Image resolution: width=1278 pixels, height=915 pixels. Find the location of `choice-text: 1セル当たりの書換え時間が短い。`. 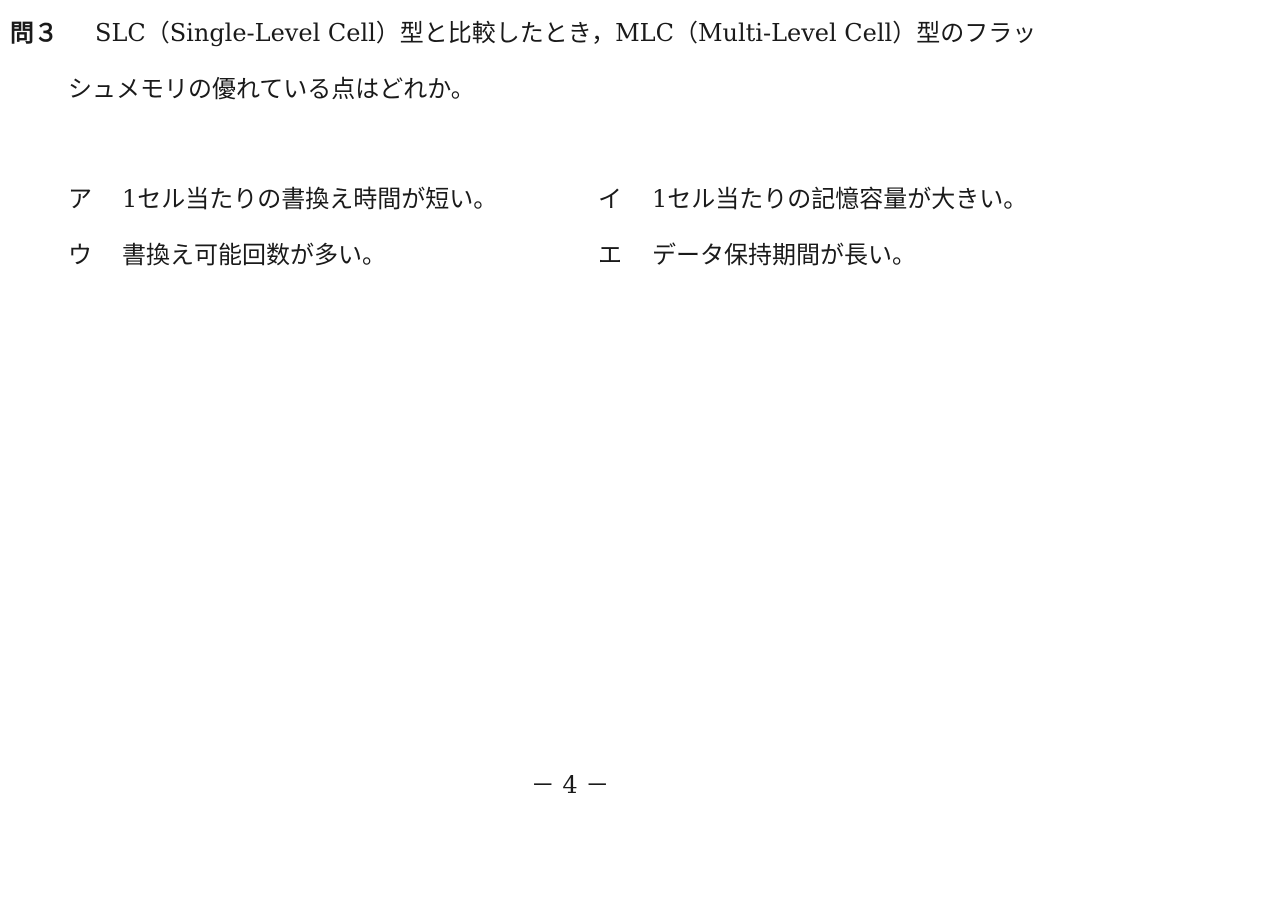

choice-text: 1セル当たりの書換え時間が短い。 is located at coordinates (310, 199).